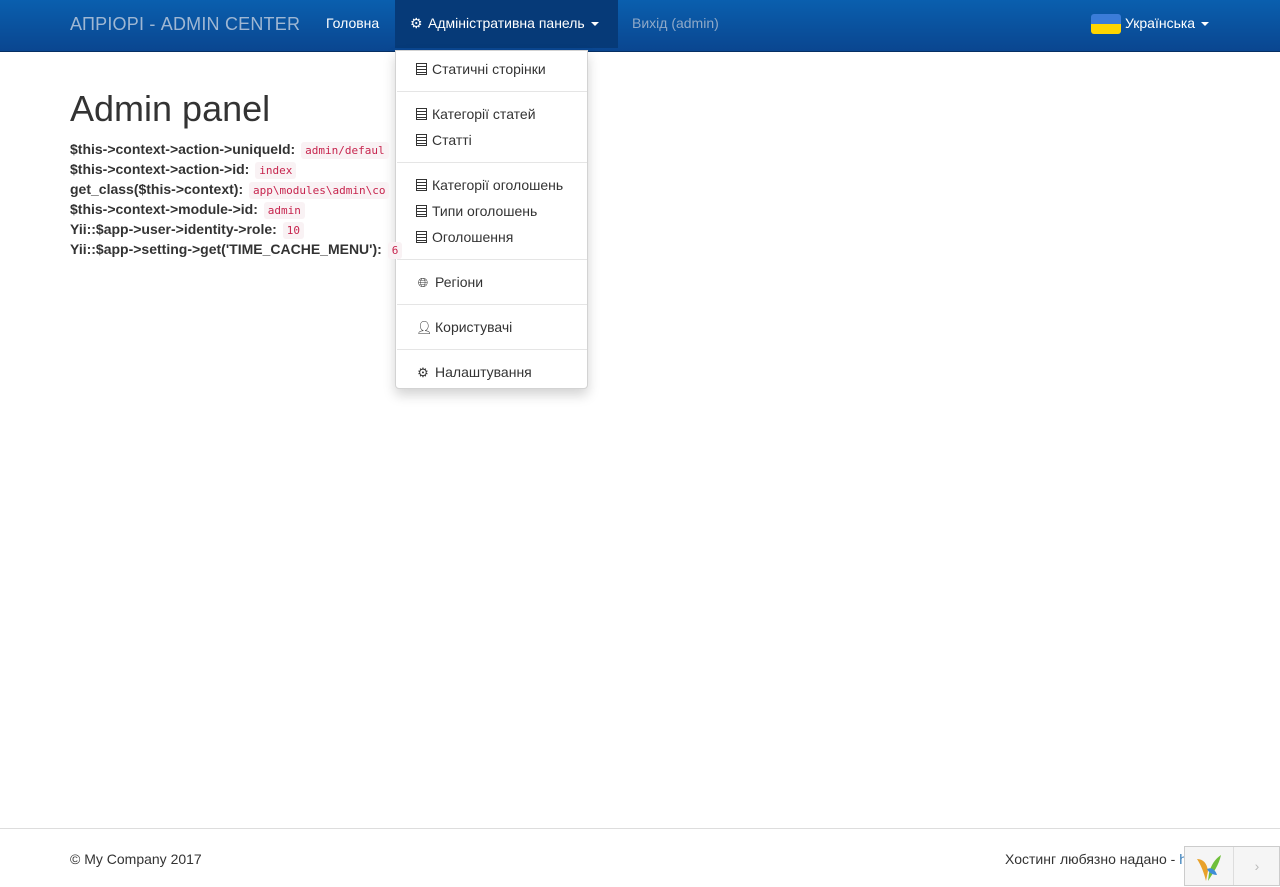 The image size is (1280, 887). I want to click on menu-item-label: Оголошення, so click(473, 237).